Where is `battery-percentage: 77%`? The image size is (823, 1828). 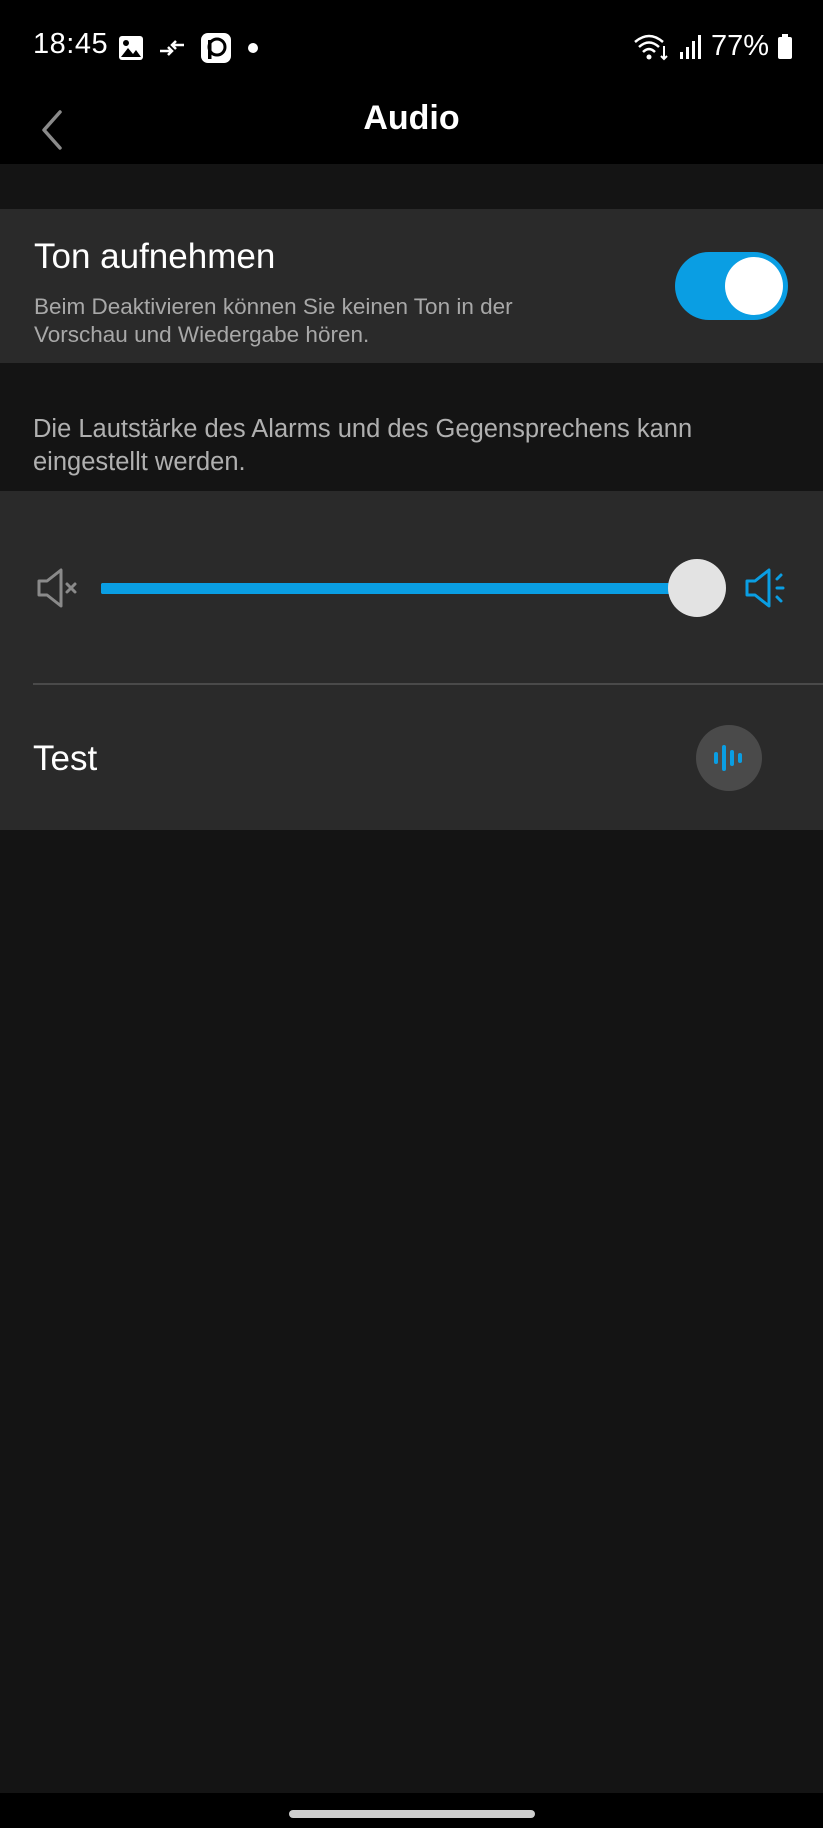
battery-percentage: 77% is located at coordinates (739, 46).